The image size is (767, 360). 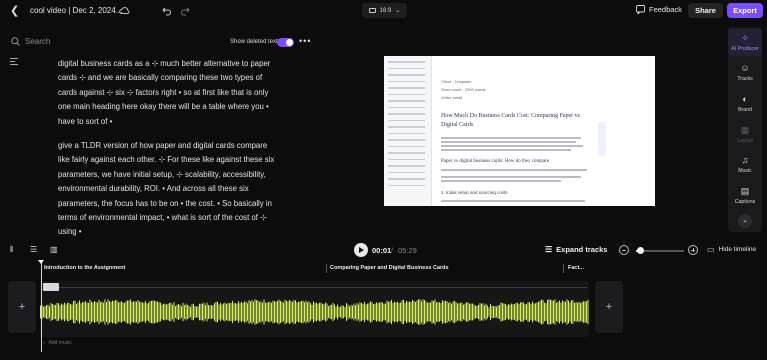 What do you see at coordinates (745, 221) in the screenshot?
I see `chevron-down-icon: ⌄` at bounding box center [745, 221].